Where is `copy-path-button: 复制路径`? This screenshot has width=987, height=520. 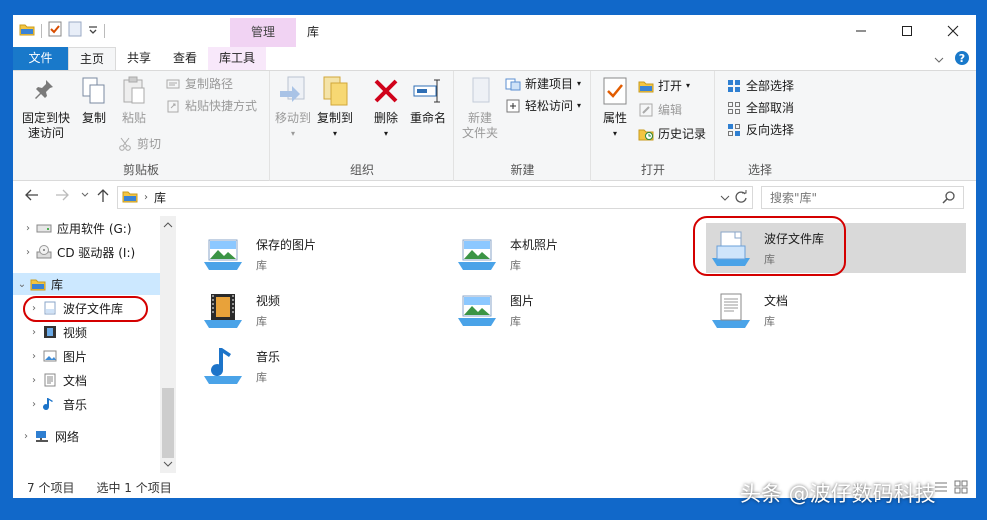 copy-path-button: 复制路径 is located at coordinates (199, 83).